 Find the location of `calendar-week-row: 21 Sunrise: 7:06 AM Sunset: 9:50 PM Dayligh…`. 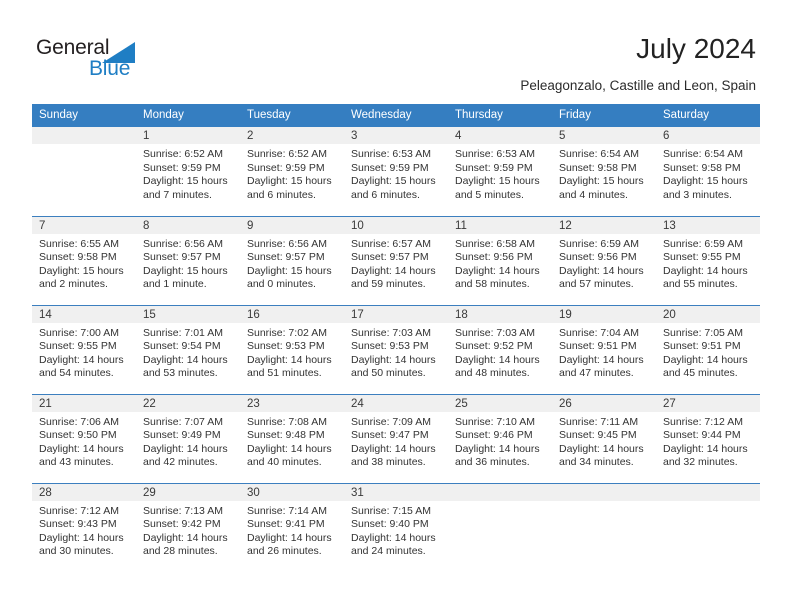

calendar-week-row: 21 Sunrise: 7:06 AM Sunset: 9:50 PM Dayligh… is located at coordinates (396, 438).